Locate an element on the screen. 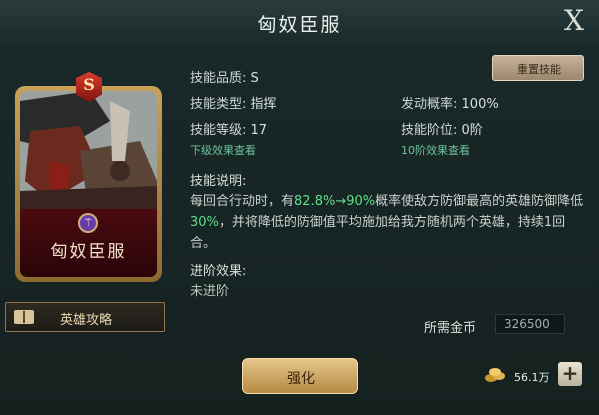 This screenshot has width=599, height=415. skill-level-row: 技能等级: 17 is located at coordinates (228, 128).